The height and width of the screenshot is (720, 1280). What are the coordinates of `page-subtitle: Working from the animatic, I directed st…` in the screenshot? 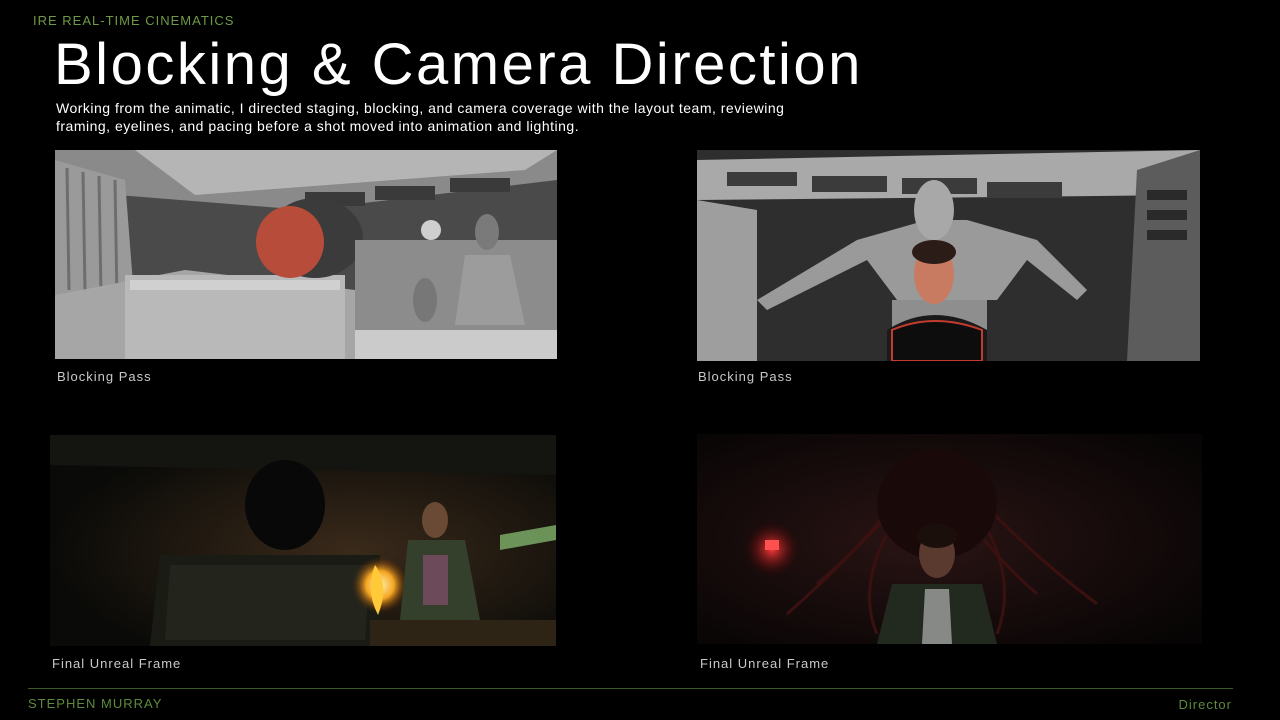 It's located at (420, 117).